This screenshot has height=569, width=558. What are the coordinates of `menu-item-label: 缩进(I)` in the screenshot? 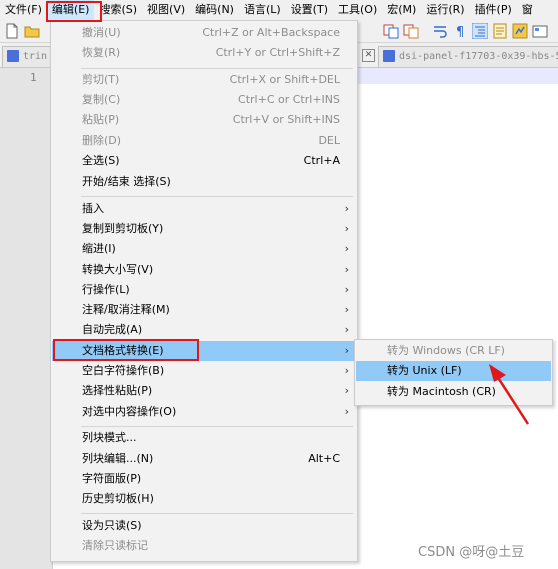 It's located at (99, 248).